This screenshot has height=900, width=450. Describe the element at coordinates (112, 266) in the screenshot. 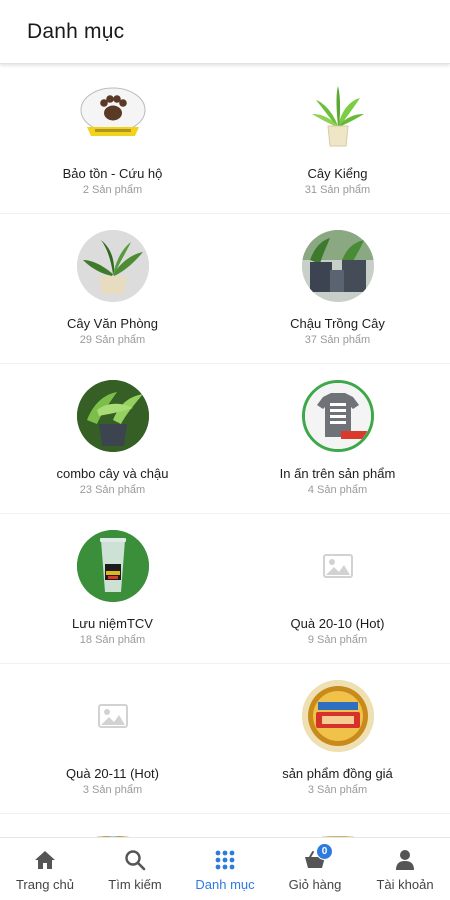

I see `office-plant-image` at that location.